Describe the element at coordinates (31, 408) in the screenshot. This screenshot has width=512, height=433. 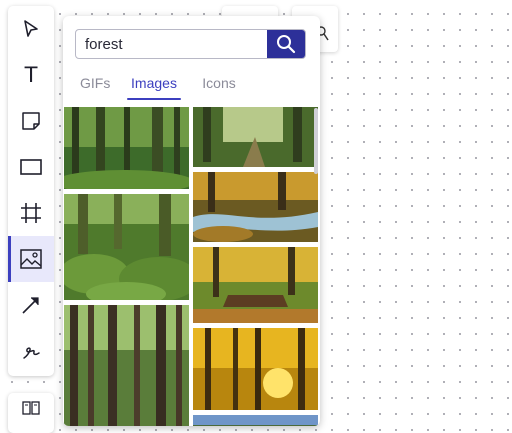
I see `keyboard-shortcuts-icon` at that location.